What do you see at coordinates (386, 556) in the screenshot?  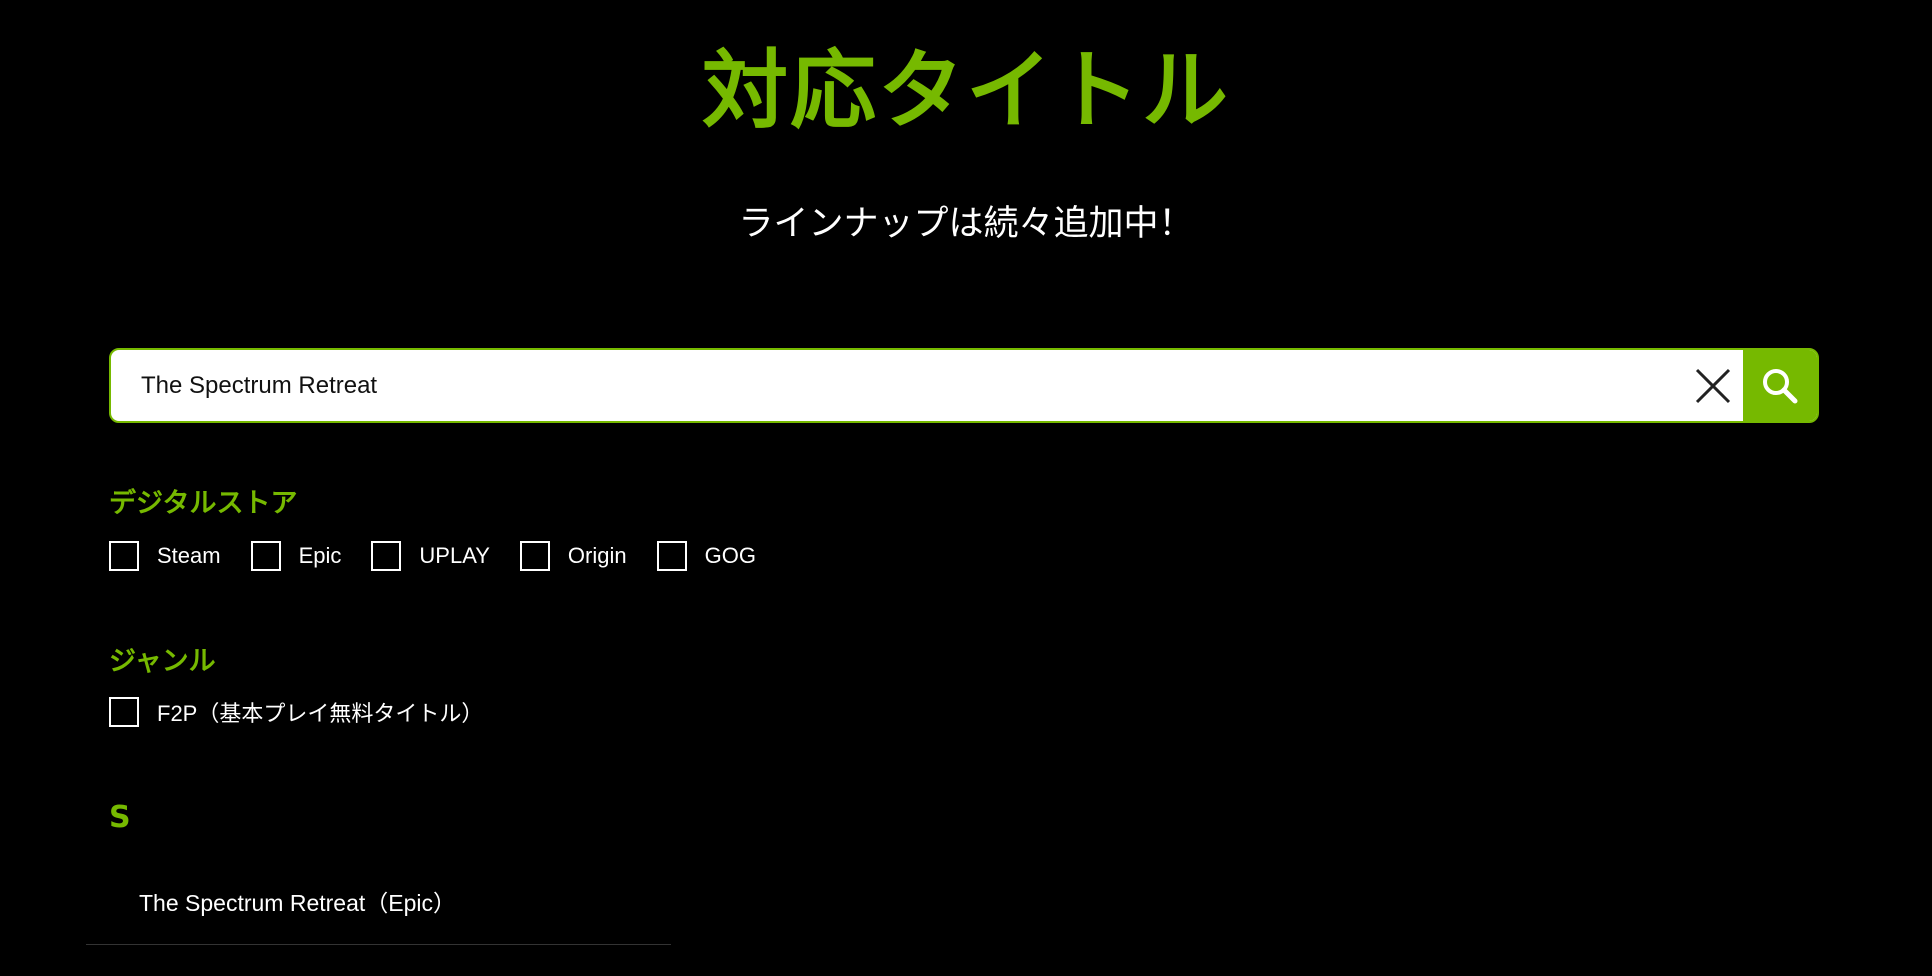 I see `uplay-checkbox` at bounding box center [386, 556].